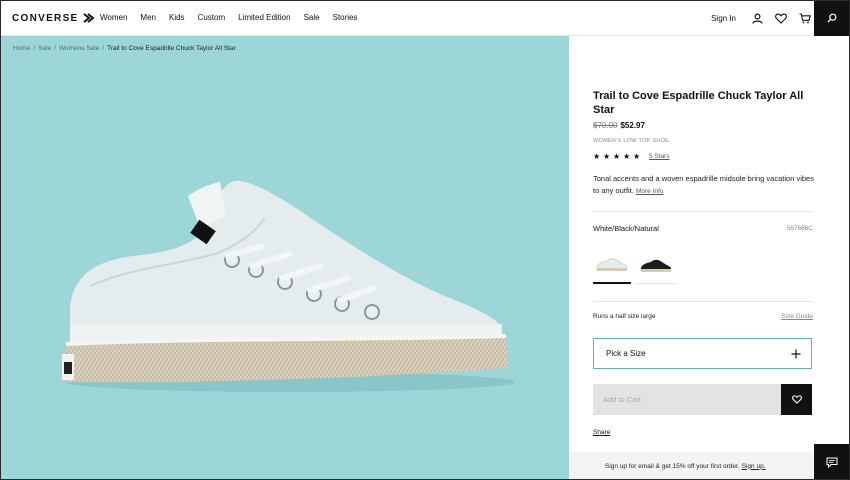 This screenshot has width=850, height=480. What do you see at coordinates (649, 191) in the screenshot?
I see `more-info-link: More Info` at bounding box center [649, 191].